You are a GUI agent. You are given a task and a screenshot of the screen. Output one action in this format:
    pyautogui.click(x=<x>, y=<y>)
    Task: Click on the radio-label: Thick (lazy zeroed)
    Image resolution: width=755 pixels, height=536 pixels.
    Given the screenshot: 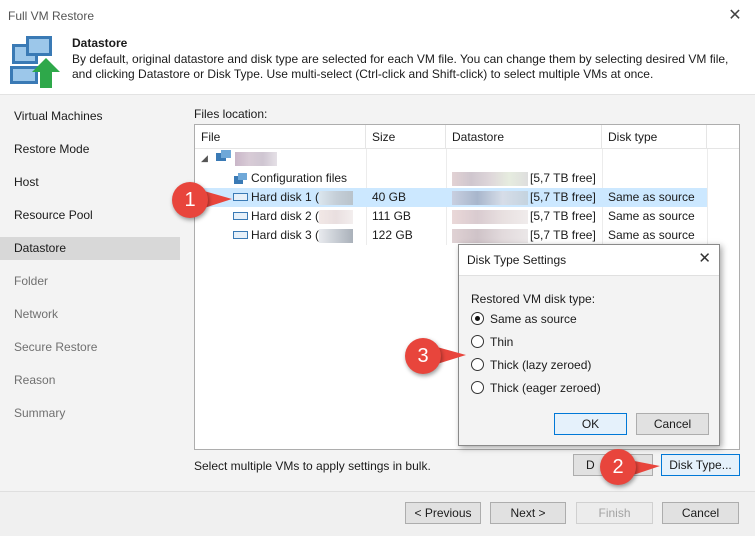 What is the action you would take?
    pyautogui.click(x=541, y=365)
    